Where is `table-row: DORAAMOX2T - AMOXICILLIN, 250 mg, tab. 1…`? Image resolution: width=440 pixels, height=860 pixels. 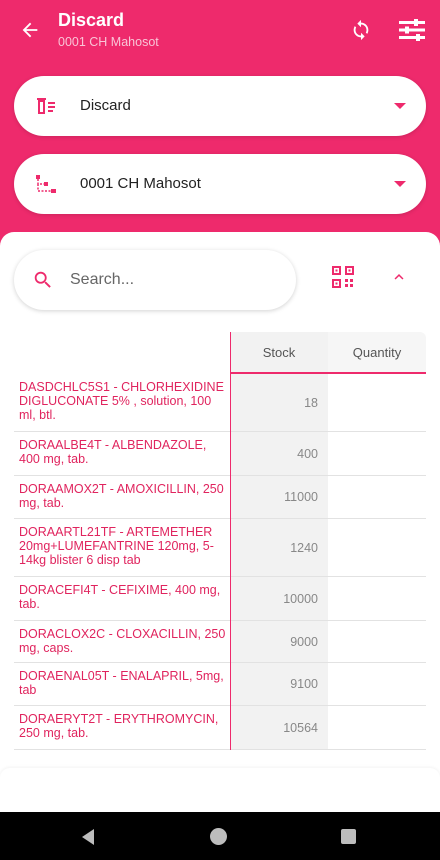
table-row: DORAAMOX2T - AMOXICILLIN, 250 mg, tab. 1… is located at coordinates (220, 497).